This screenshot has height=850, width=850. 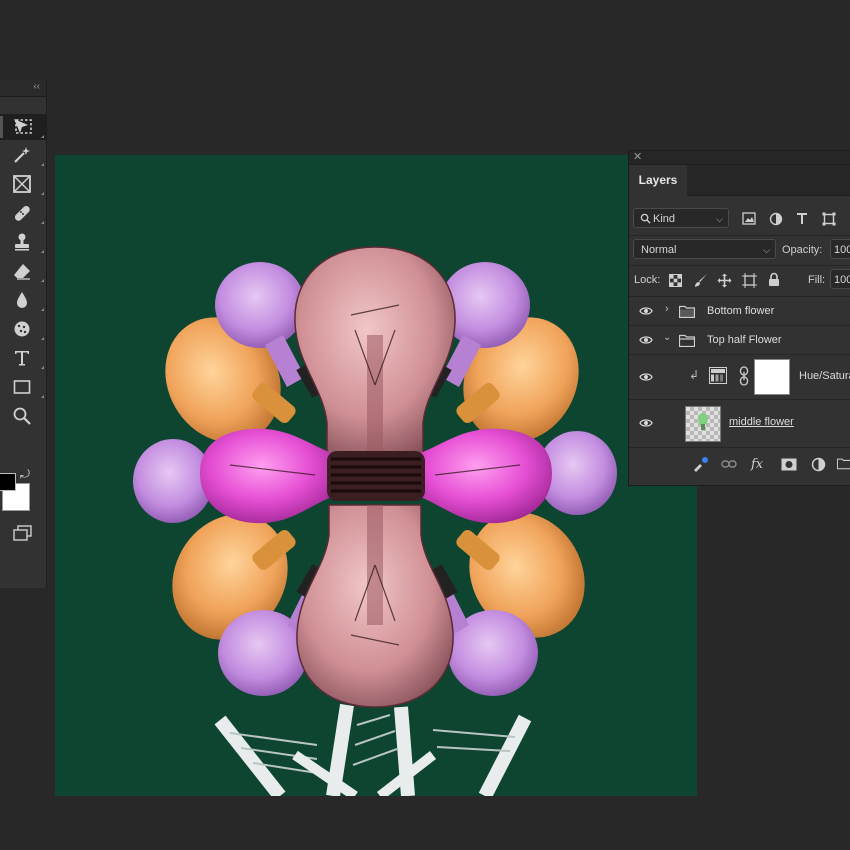 What do you see at coordinates (637, 157) in the screenshot?
I see `close-panel-icon: ✕` at bounding box center [637, 157].